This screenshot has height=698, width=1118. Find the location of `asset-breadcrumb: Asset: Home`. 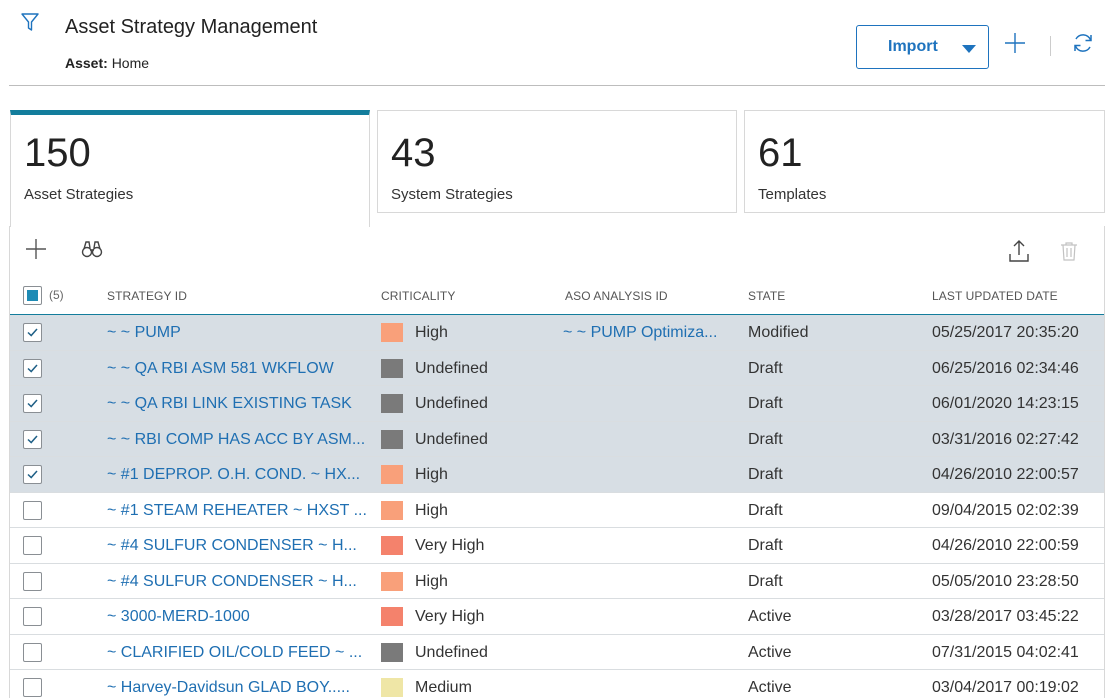

asset-breadcrumb: Asset: Home is located at coordinates (107, 63).